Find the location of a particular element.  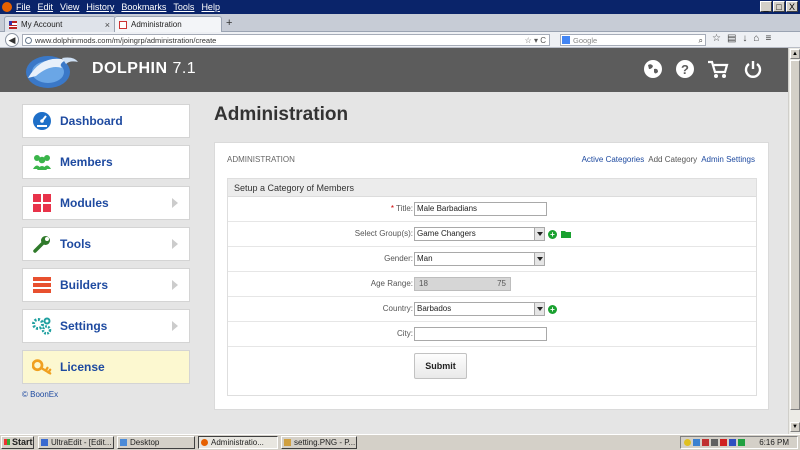

tab-administration: Administration is located at coordinates (168, 24).